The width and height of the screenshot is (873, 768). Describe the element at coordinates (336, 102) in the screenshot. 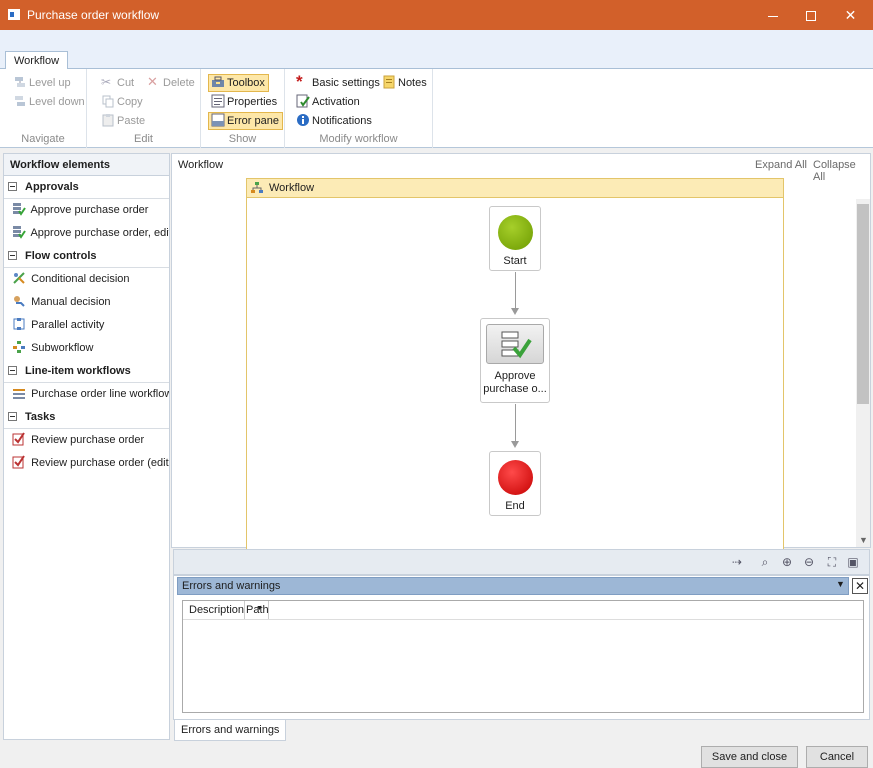

I see `activation-label: Activation` at that location.